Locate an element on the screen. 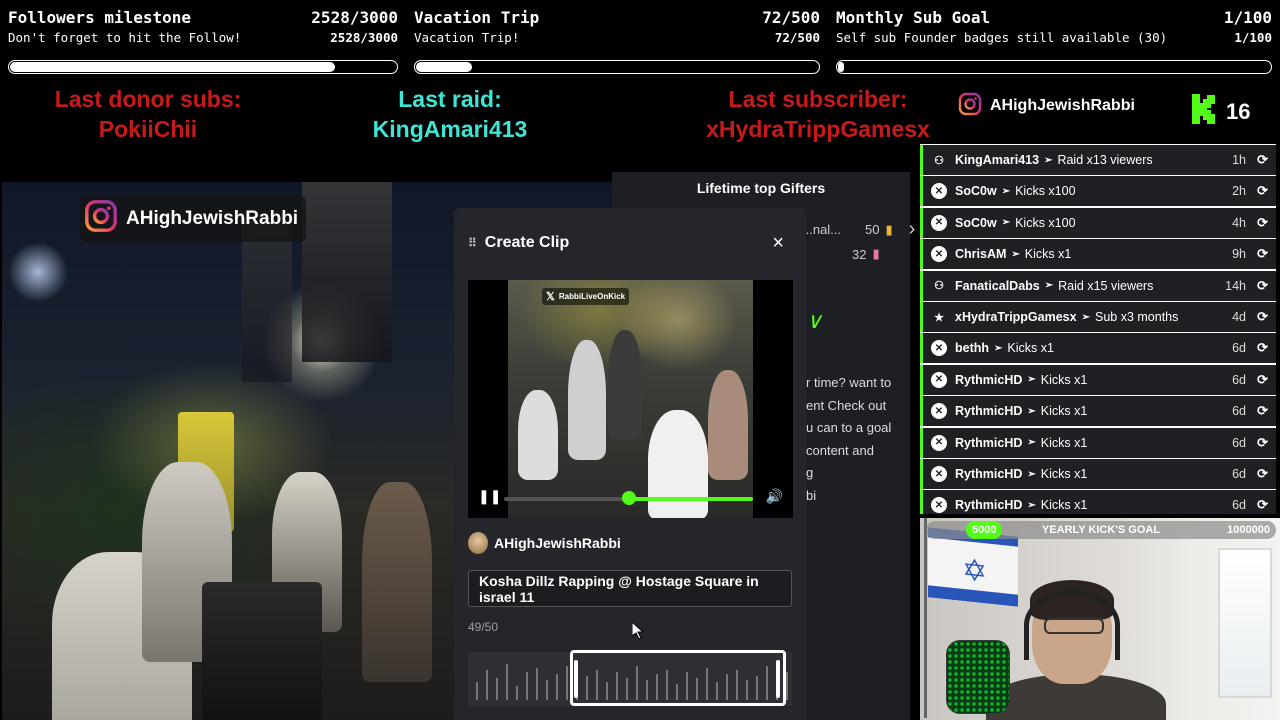 This screenshot has height=720, width=1280. gift-icon: ▮ is located at coordinates (876, 253).